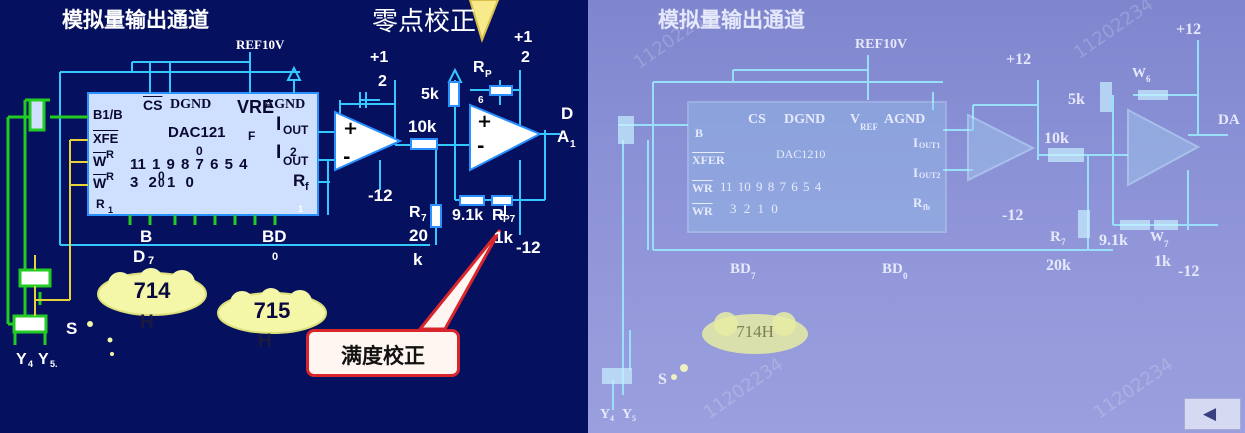 The image size is (1245, 433). I want to click on right-s-label: S, so click(662, 379).